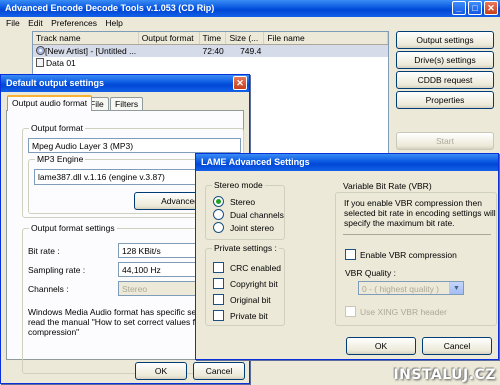 The width and height of the screenshot is (500, 385). I want to click on dual-channels-label: Dual channels, so click(257, 215).